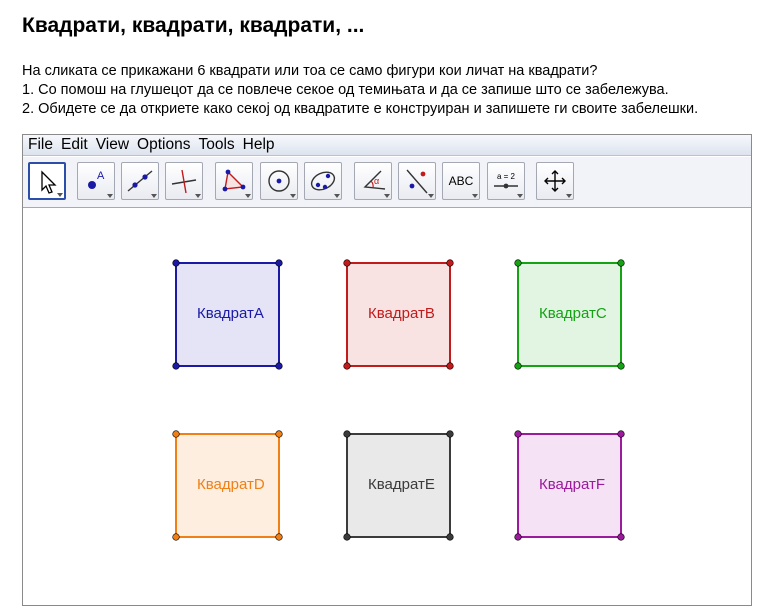 Image resolution: width=772 pixels, height=615 pixels. I want to click on move-graphics-view-icon, so click(555, 181).